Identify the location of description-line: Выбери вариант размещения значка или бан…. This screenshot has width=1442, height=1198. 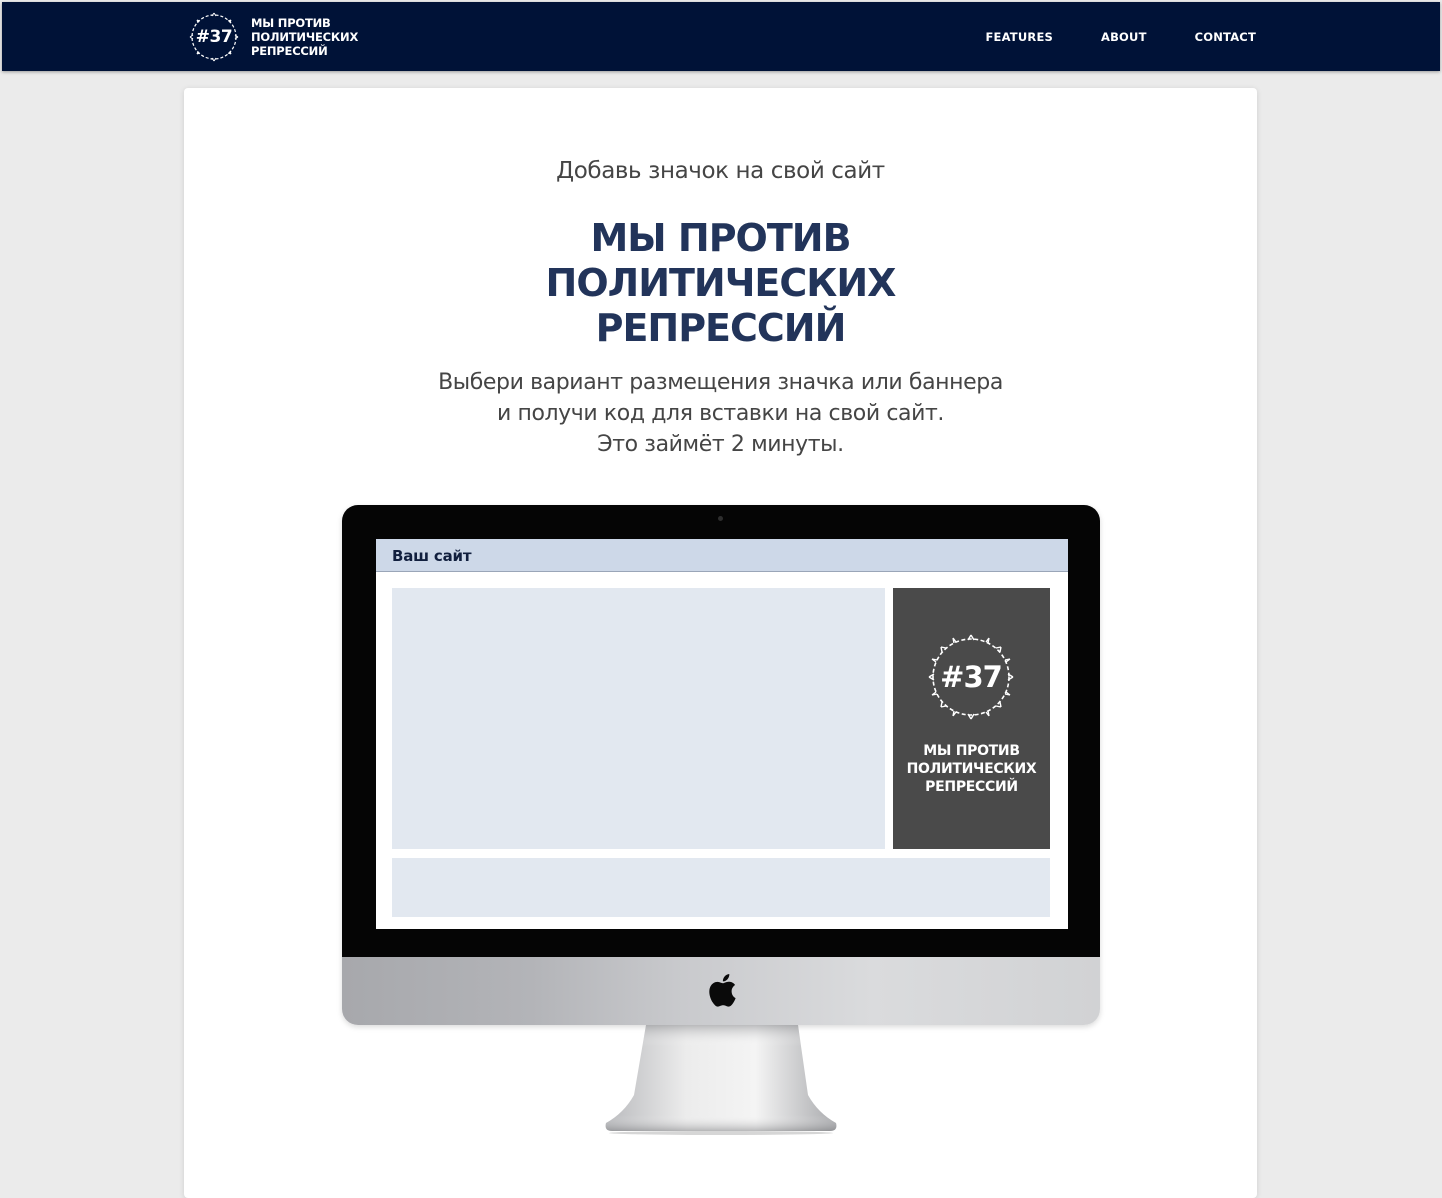
(720, 382).